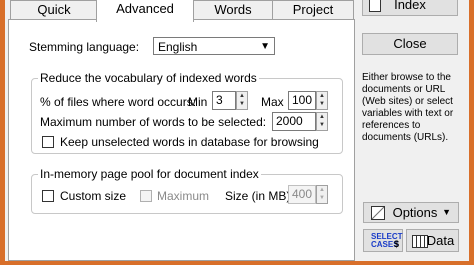  What do you see at coordinates (302, 100) in the screenshot?
I see `max-input: 100` at bounding box center [302, 100].